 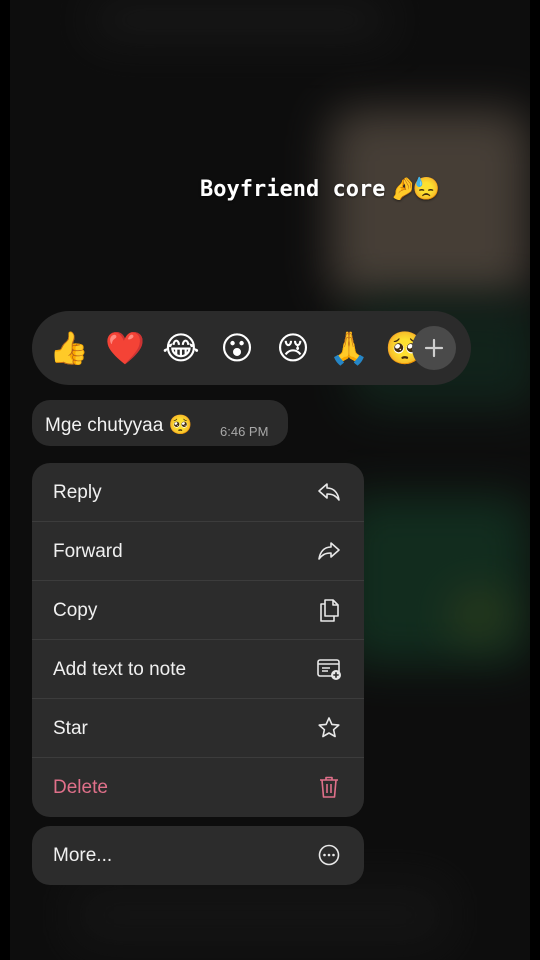 What do you see at coordinates (198, 787) in the screenshot?
I see `menu-item-delete: Delete` at bounding box center [198, 787].